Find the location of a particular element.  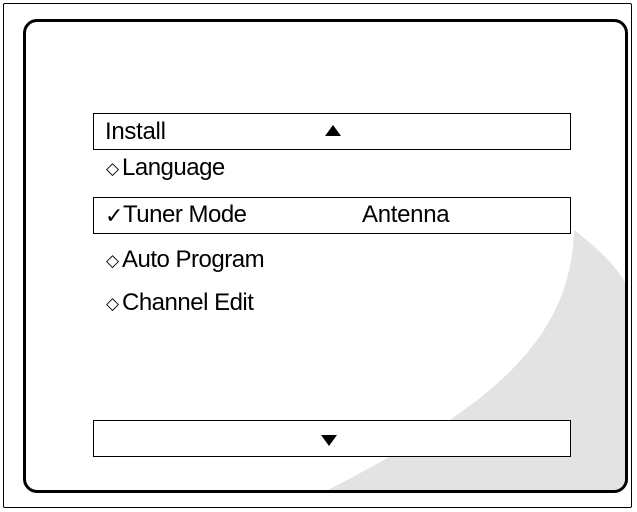

menu-title: Install is located at coordinates (135, 131).